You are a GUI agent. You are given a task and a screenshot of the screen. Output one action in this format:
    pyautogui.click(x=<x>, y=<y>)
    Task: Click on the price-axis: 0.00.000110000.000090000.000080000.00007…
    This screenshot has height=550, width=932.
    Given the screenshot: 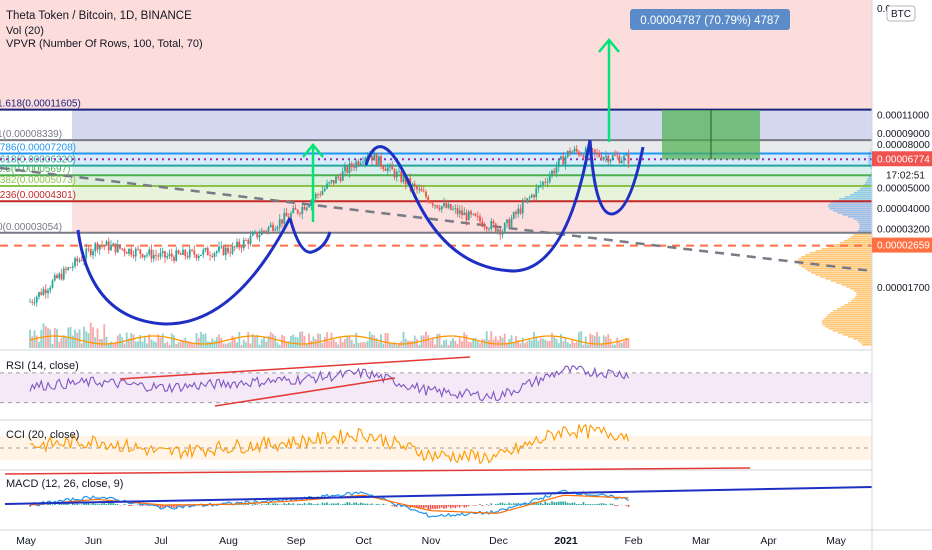 What is the action you would take?
    pyautogui.click(x=901, y=275)
    